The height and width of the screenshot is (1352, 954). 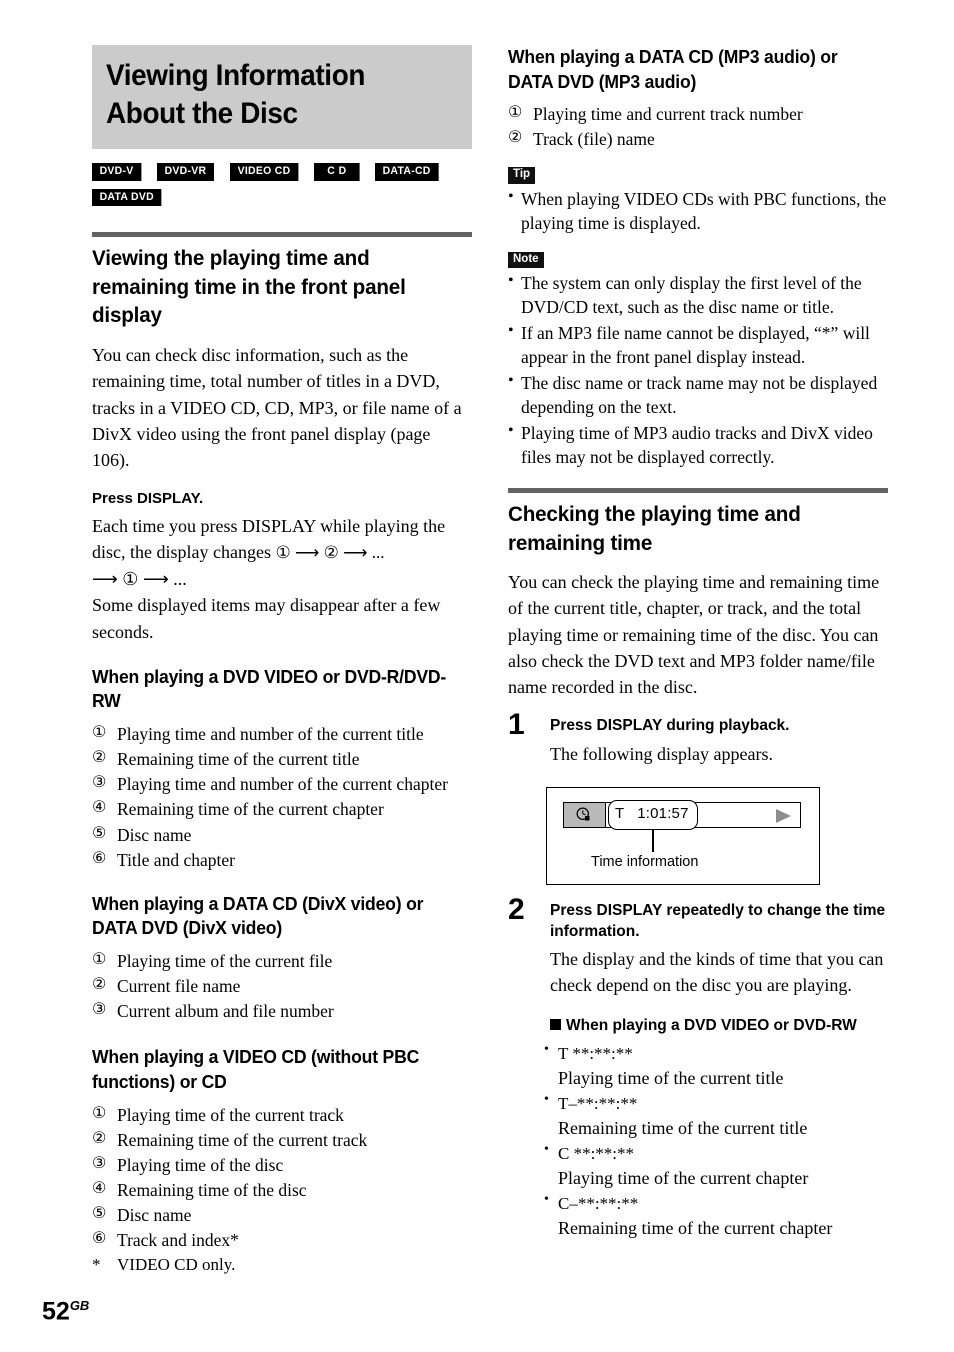 I want to click on list-item-label: Track (file) name, so click(x=594, y=139).